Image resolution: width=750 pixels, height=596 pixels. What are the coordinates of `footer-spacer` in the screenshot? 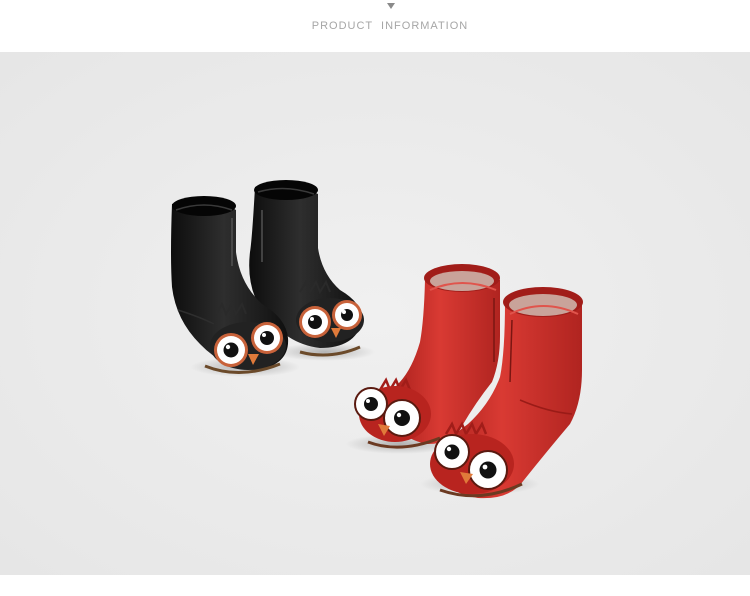 It's located at (375, 585).